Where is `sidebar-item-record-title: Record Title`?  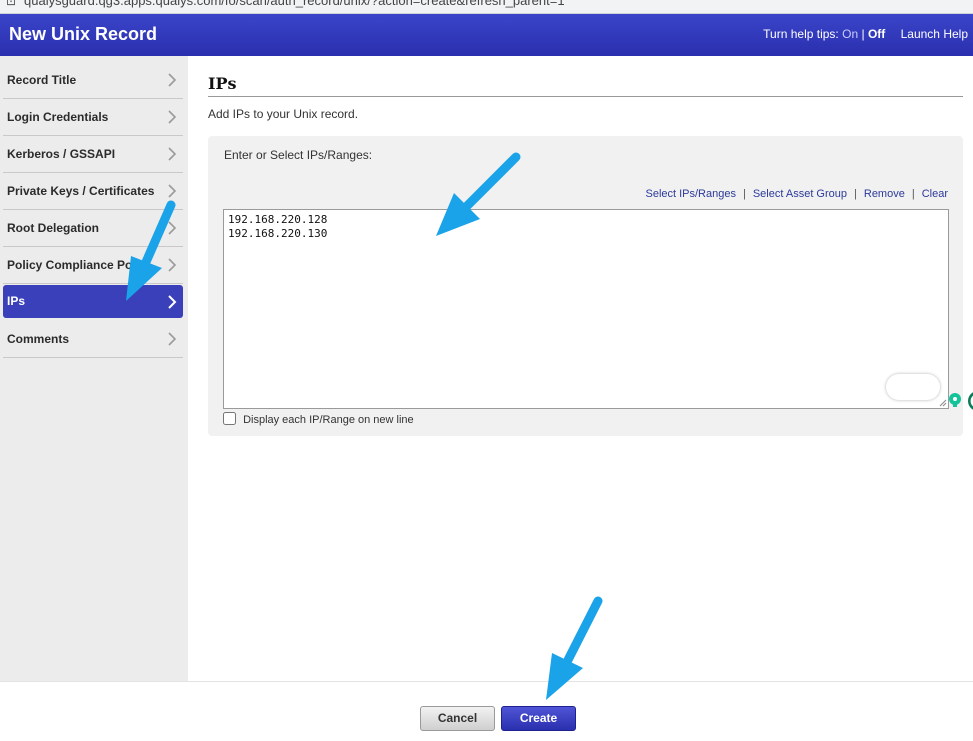 sidebar-item-record-title: Record Title is located at coordinates (93, 80).